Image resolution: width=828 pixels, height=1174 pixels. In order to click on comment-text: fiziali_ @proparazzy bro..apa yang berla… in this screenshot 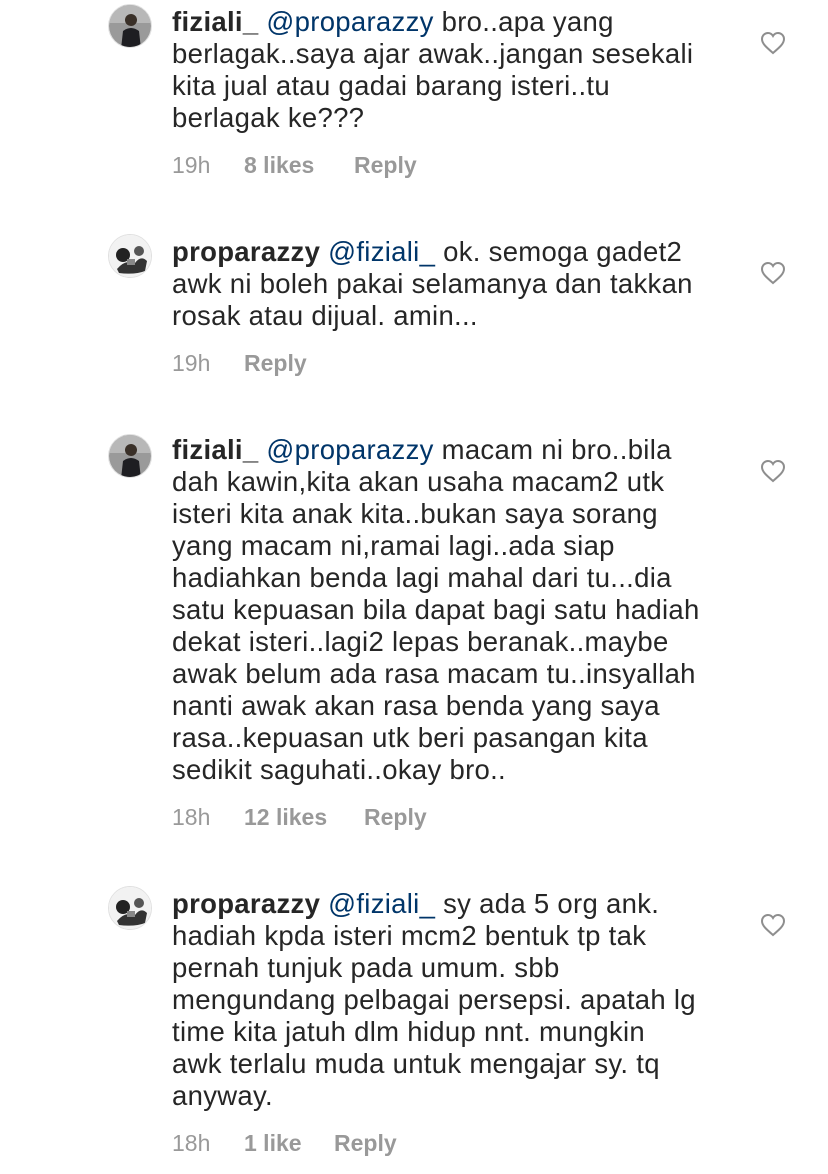, I will do `click(452, 70)`.